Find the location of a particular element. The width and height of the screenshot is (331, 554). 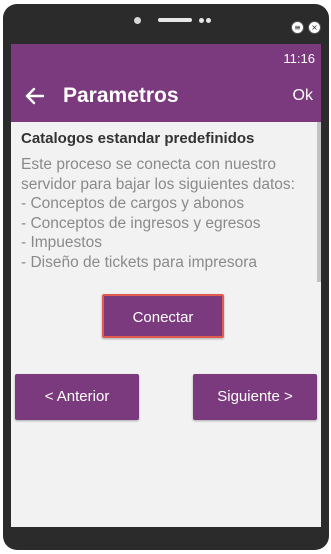

next-button: Siguiente > is located at coordinates (255, 397).